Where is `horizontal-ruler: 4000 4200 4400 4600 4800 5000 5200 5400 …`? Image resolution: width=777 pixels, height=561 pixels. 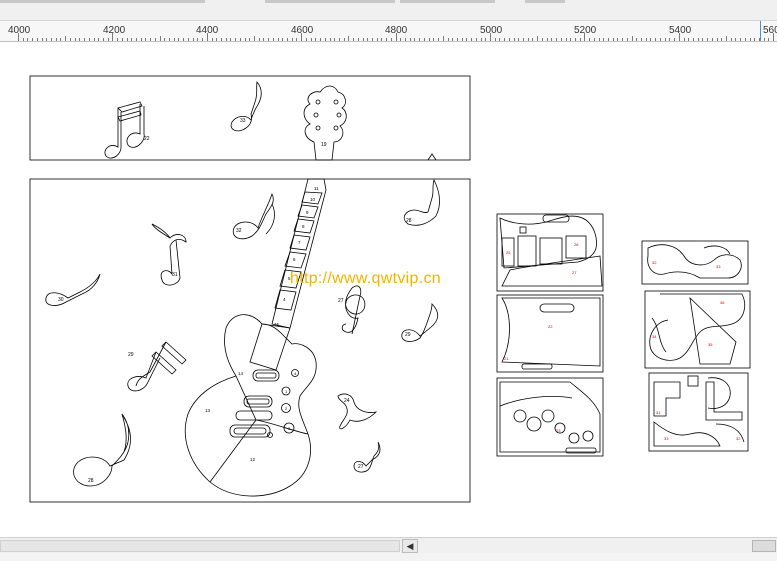 horizontal-ruler: 4000 4200 4400 4600 4800 5000 5200 5400 … is located at coordinates (388, 31).